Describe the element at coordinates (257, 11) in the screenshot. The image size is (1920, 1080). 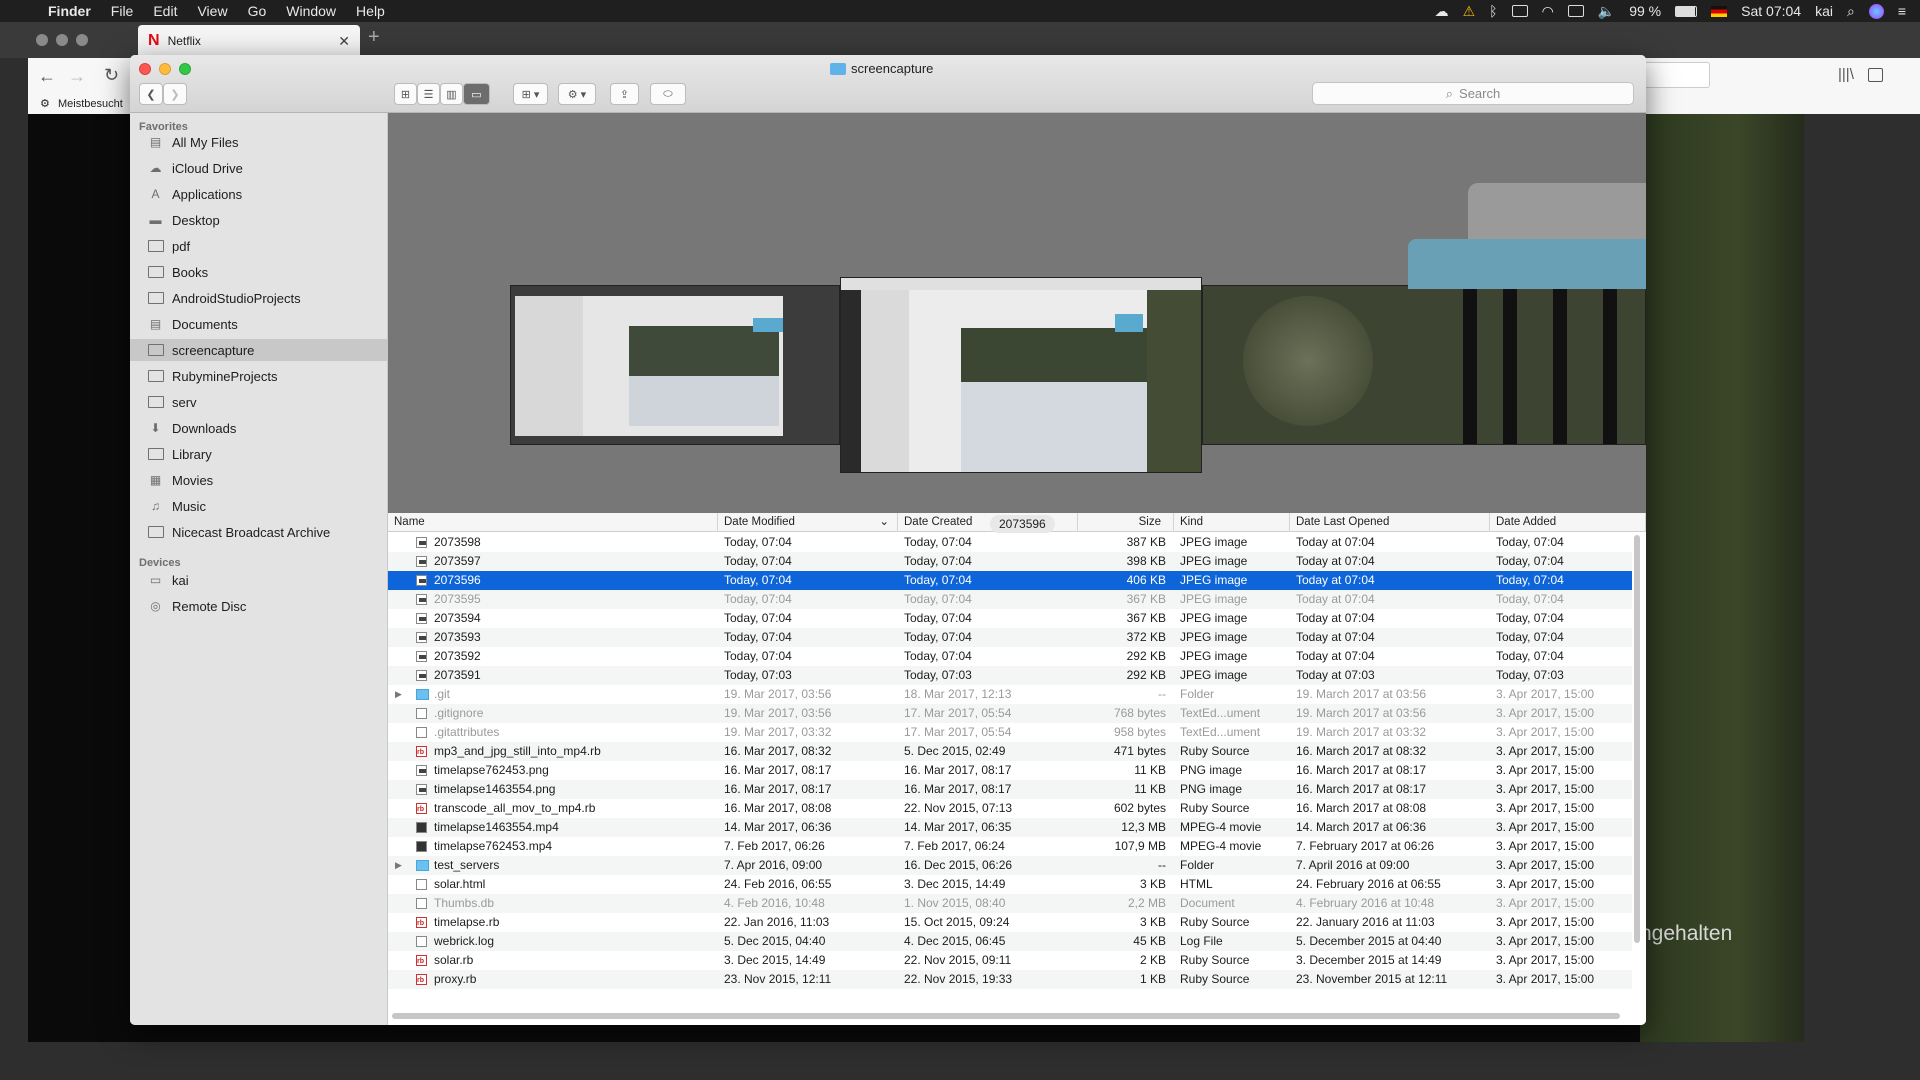
I see `menu-go: Go` at that location.